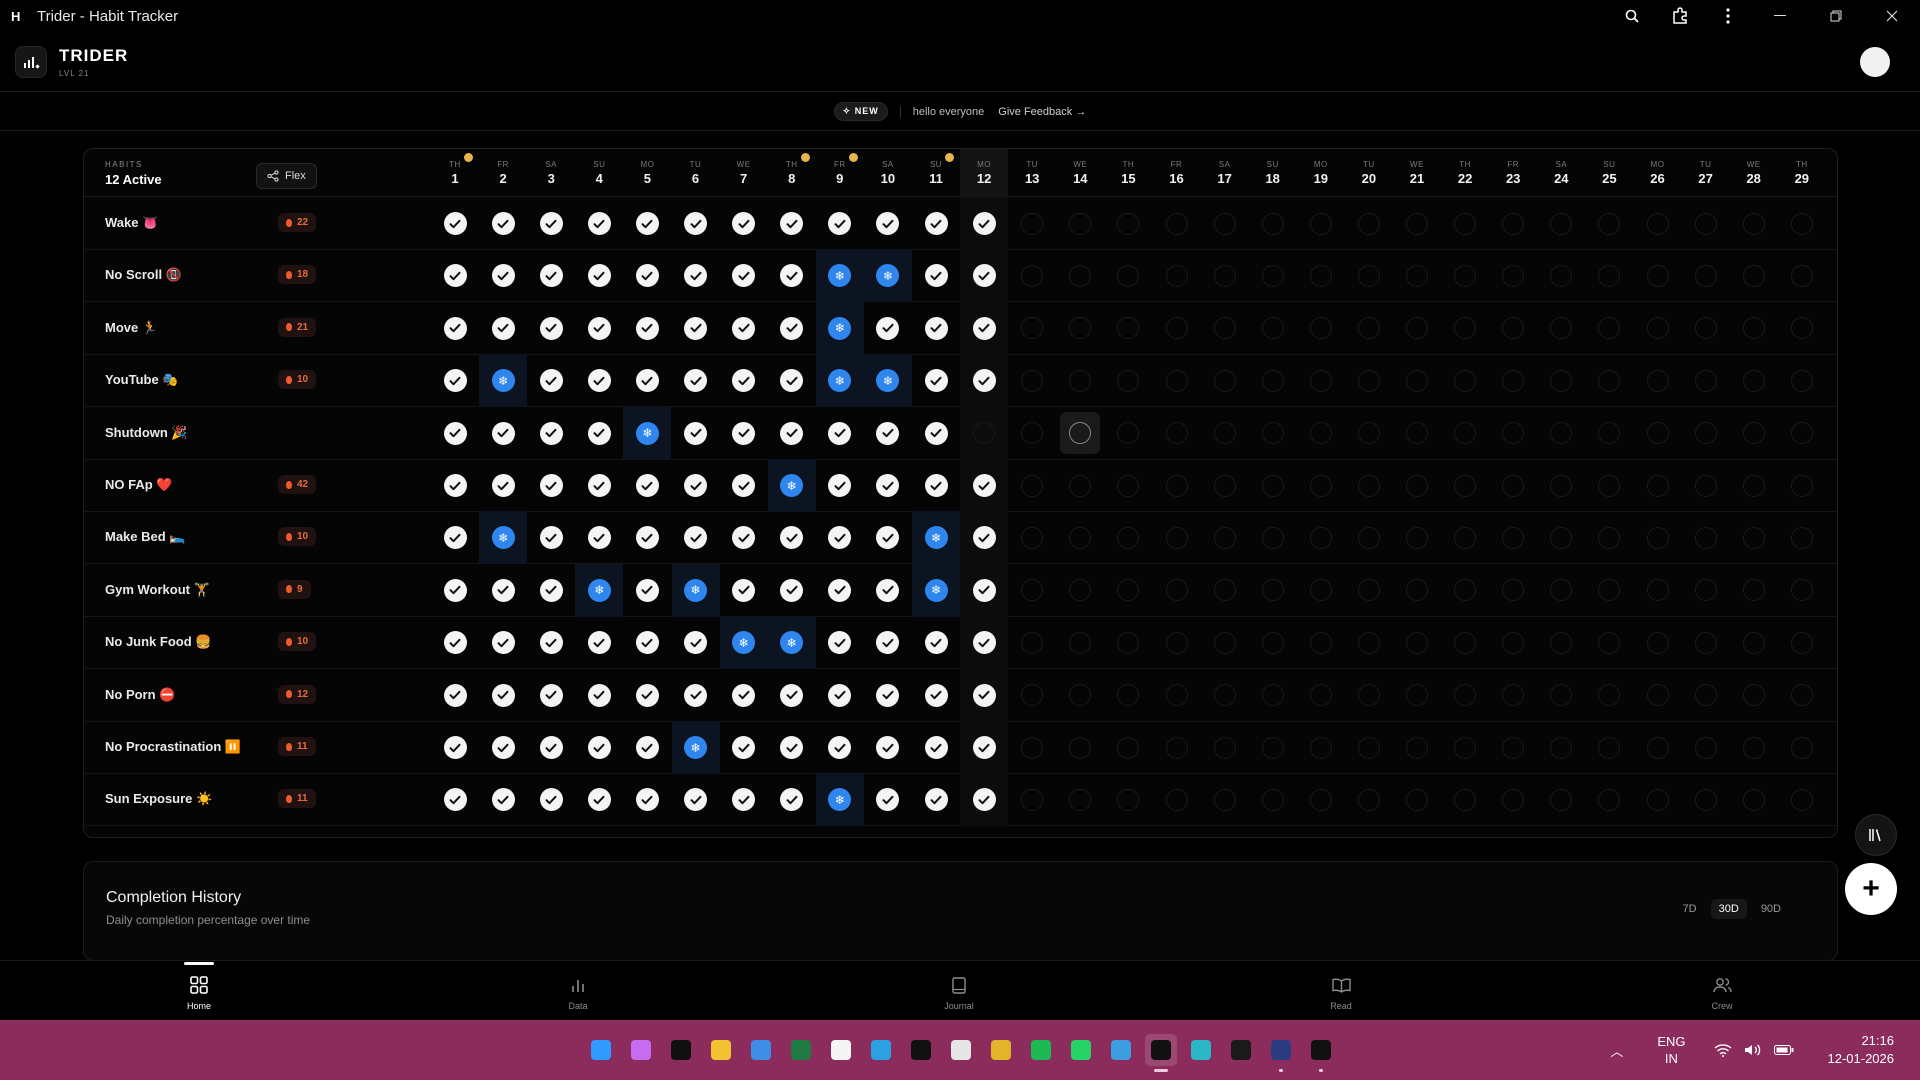  Describe the element at coordinates (1728, 909) in the screenshot. I see `range-30d-button: 30D` at that location.